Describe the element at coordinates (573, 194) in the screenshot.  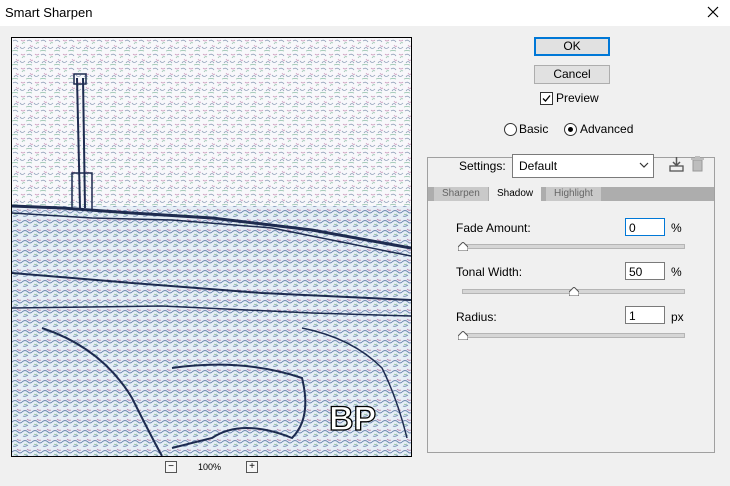
I see `tab-highlight: Highlight` at that location.